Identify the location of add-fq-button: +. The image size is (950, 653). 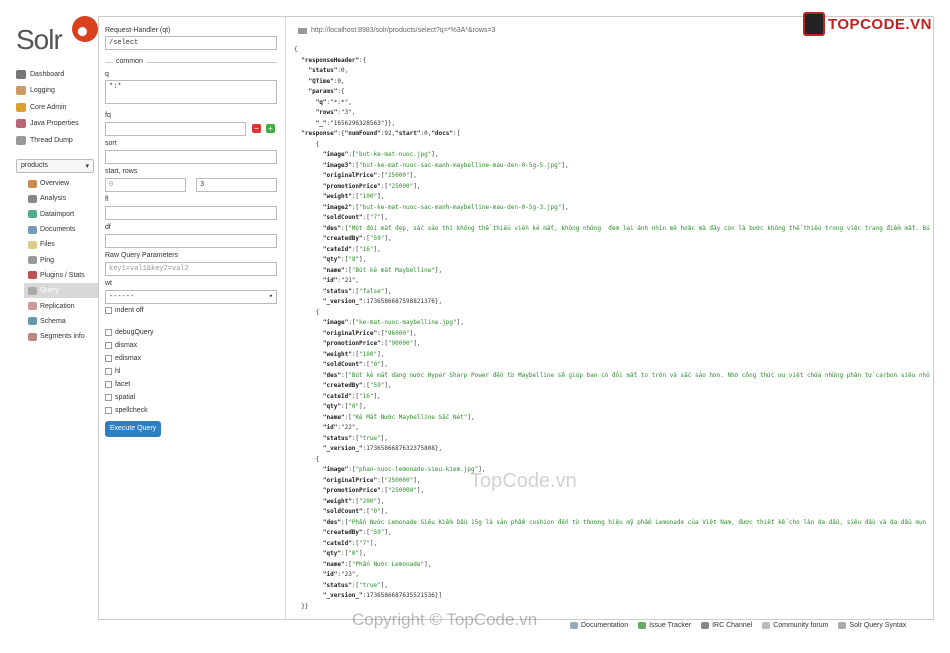
(270, 128).